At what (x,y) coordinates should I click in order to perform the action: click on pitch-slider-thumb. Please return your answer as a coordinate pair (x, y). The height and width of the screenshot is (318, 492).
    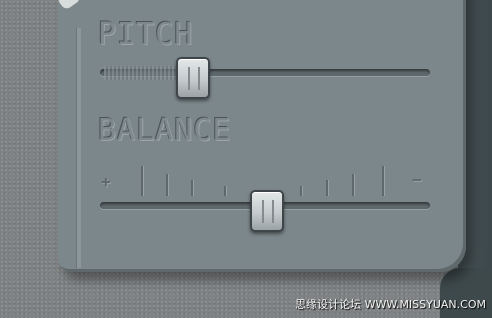
    Looking at the image, I should click on (193, 78).